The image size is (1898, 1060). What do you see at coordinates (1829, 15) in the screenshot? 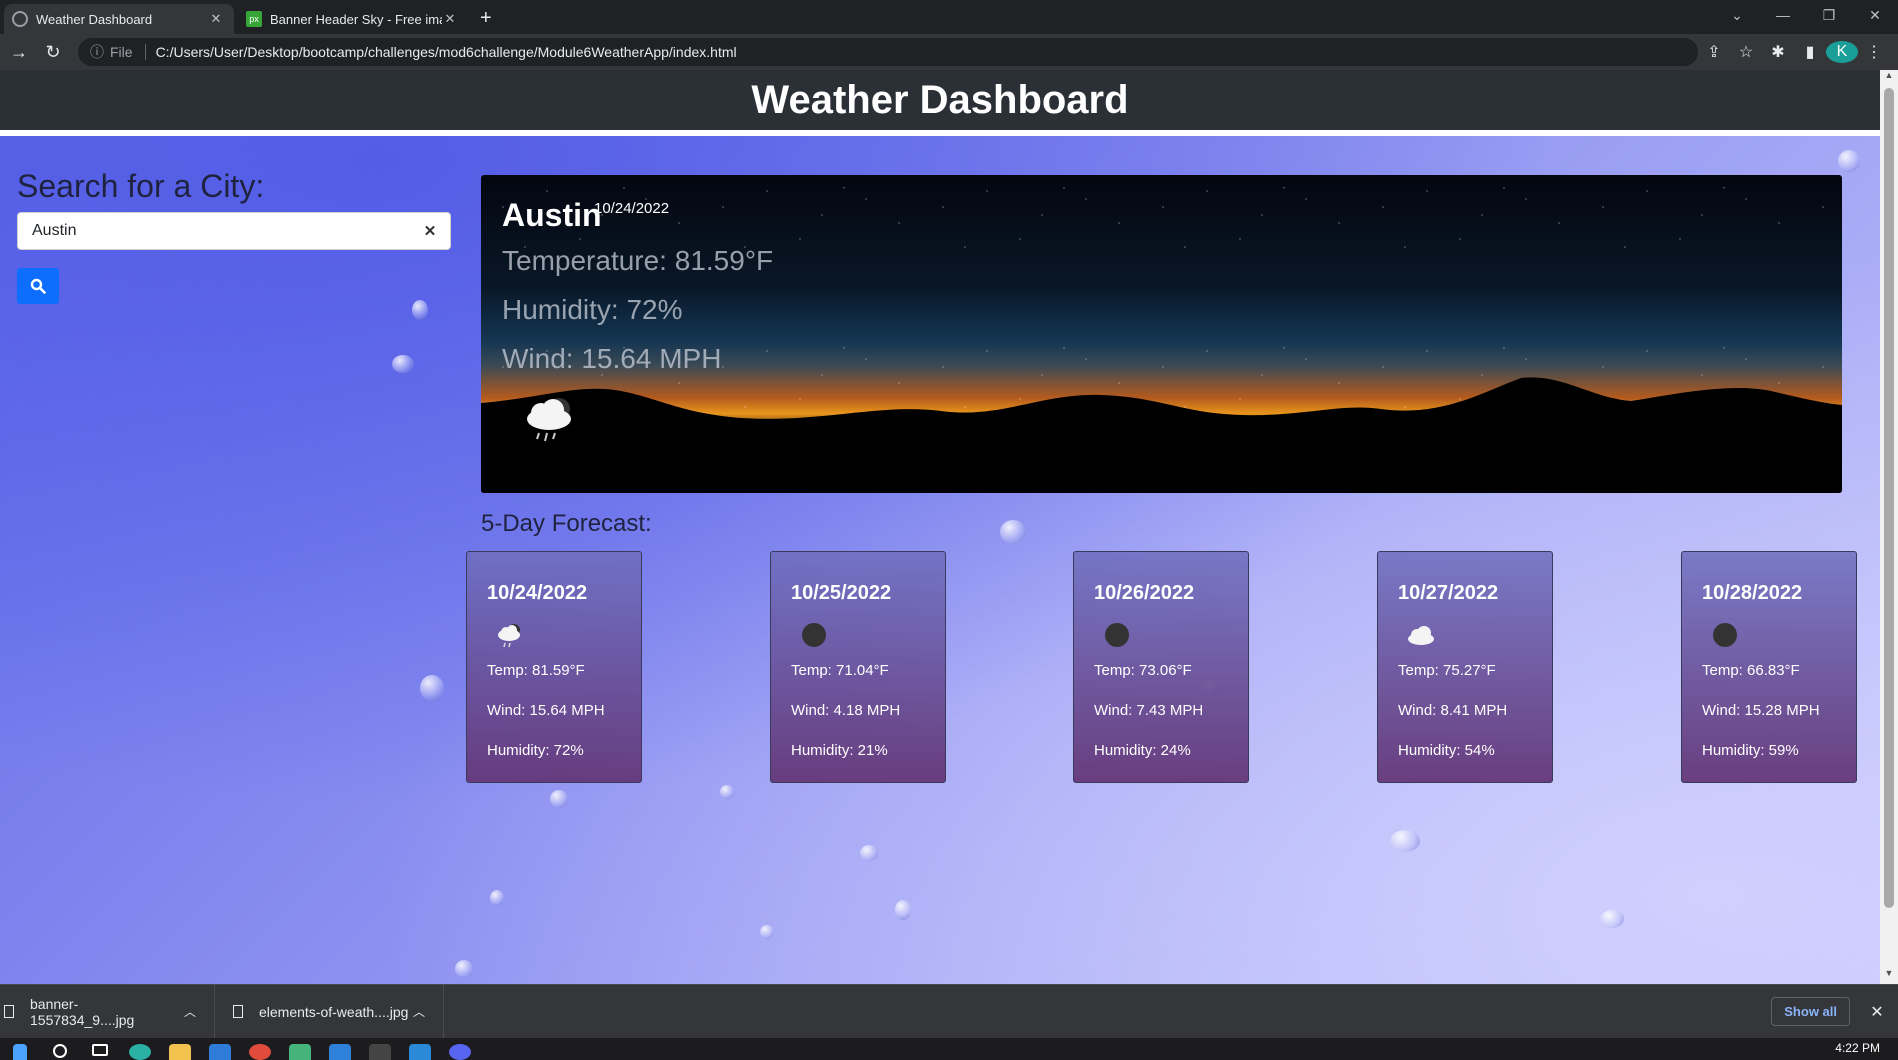
I see `restore-button: ❐` at bounding box center [1829, 15].